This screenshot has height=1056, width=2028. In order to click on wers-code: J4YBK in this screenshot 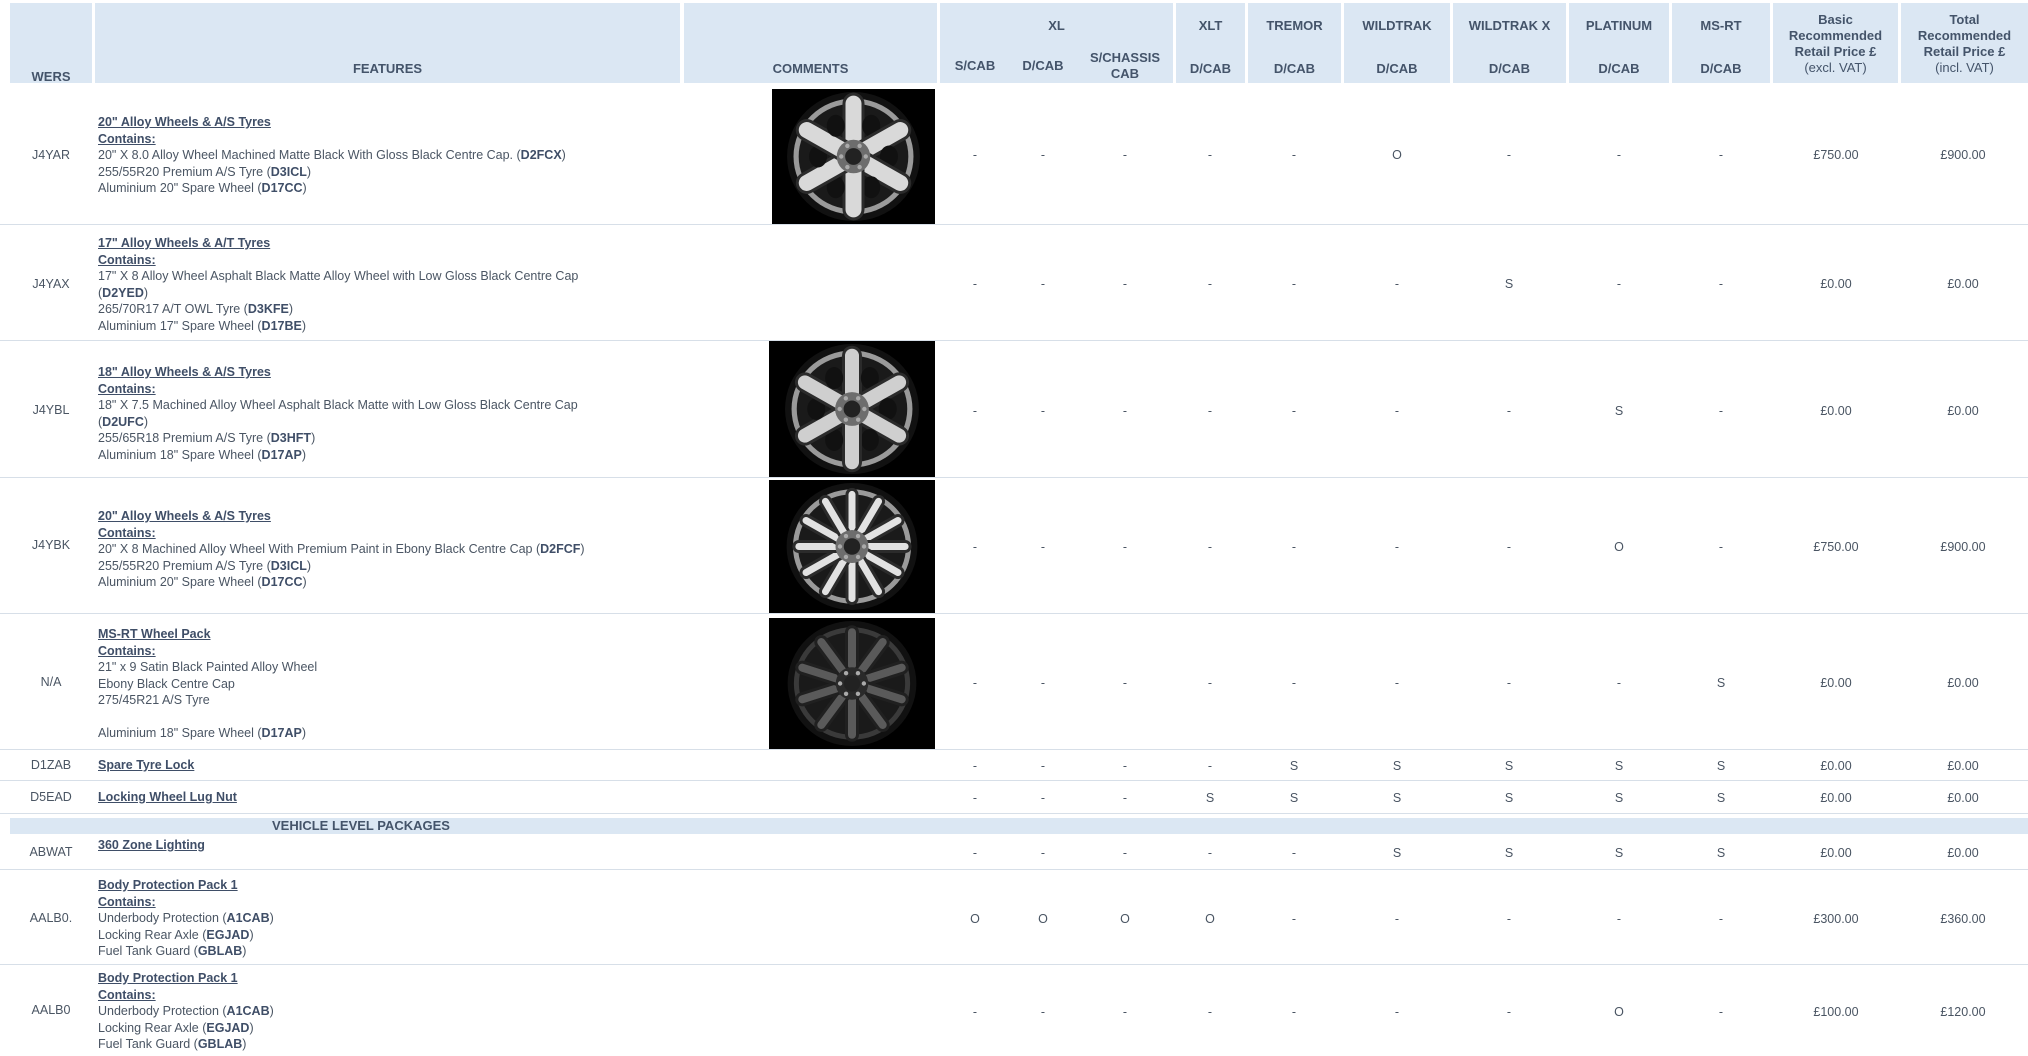, I will do `click(51, 545)`.